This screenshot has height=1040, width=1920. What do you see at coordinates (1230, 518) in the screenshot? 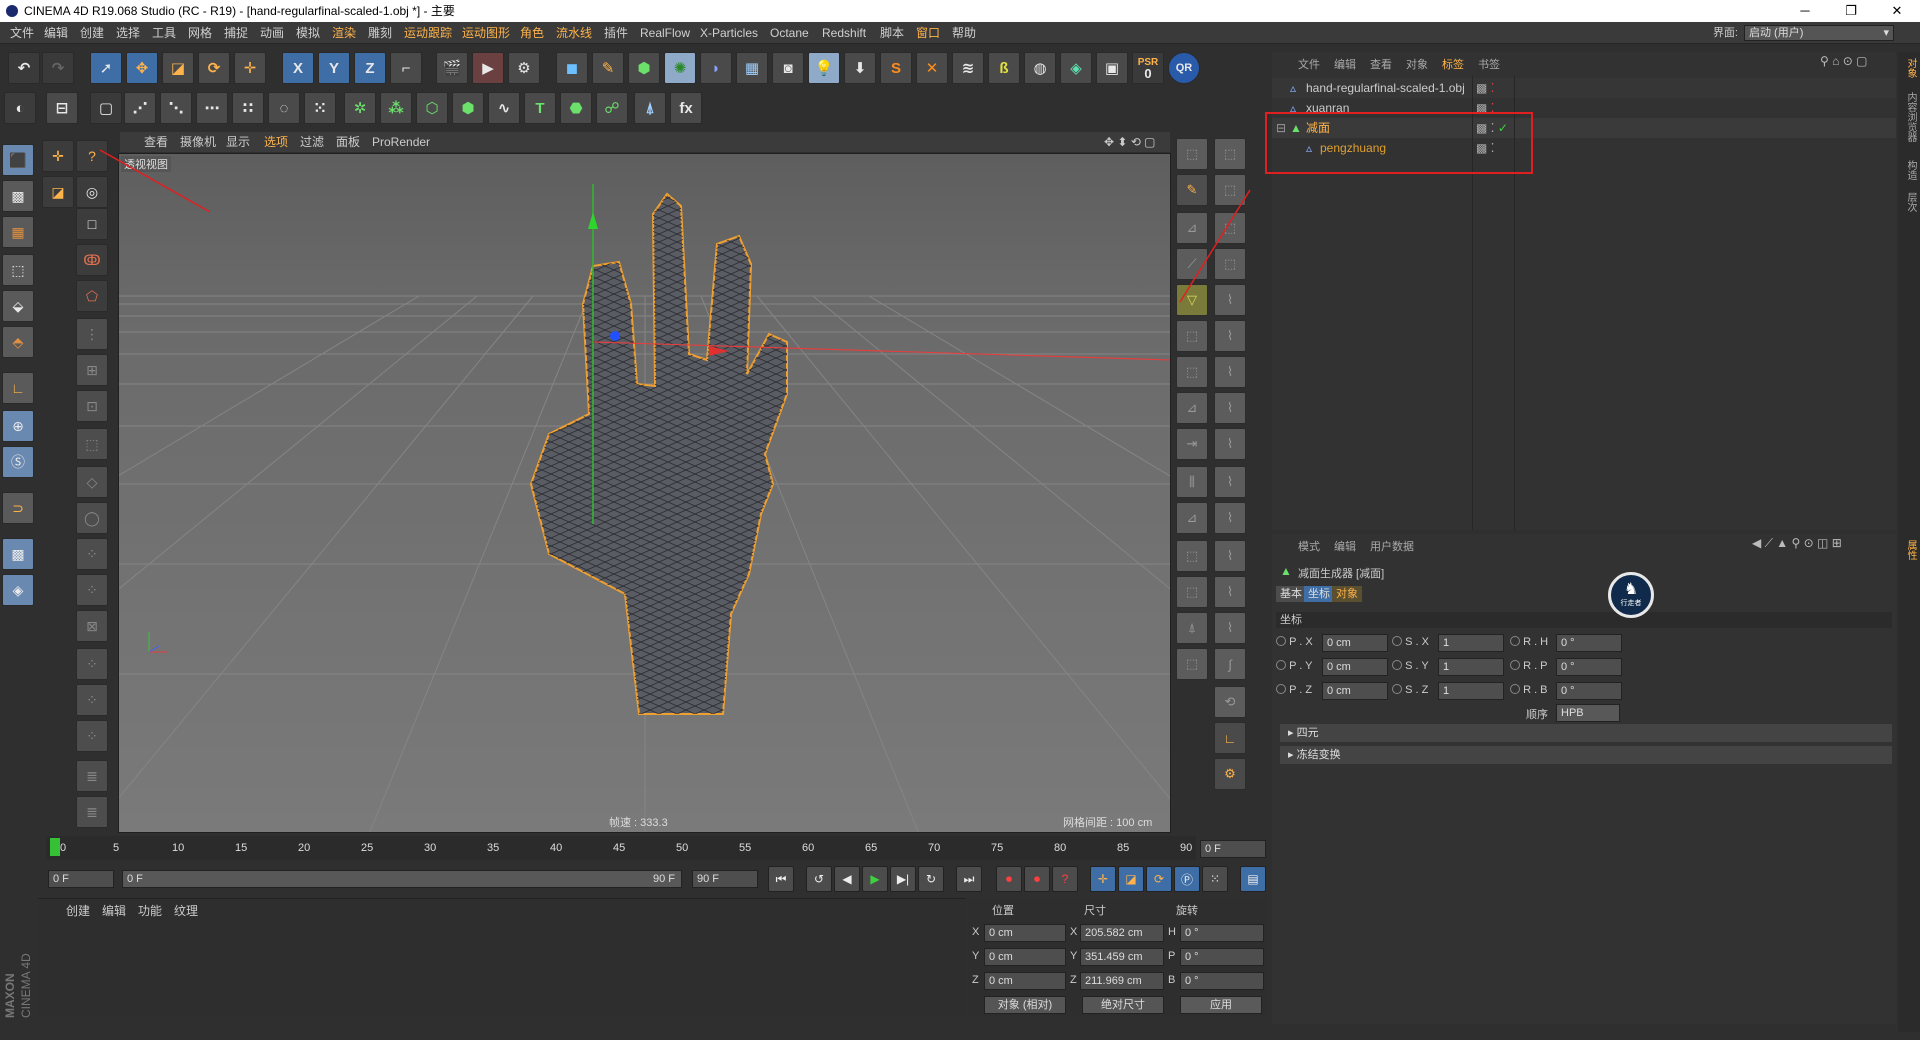
I see `side-tool-21: ⌇` at bounding box center [1230, 518].